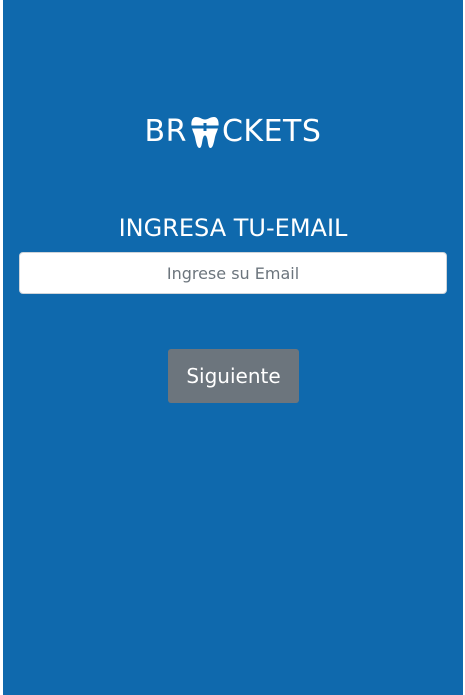  What do you see at coordinates (233, 376) in the screenshot?
I see `next-button: Siguiente` at bounding box center [233, 376].